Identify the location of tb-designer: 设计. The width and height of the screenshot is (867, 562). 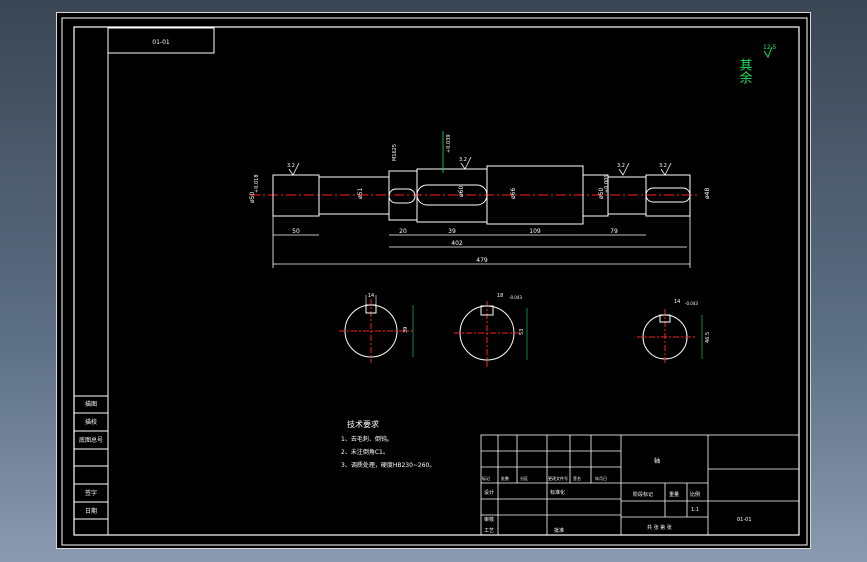
(489, 492).